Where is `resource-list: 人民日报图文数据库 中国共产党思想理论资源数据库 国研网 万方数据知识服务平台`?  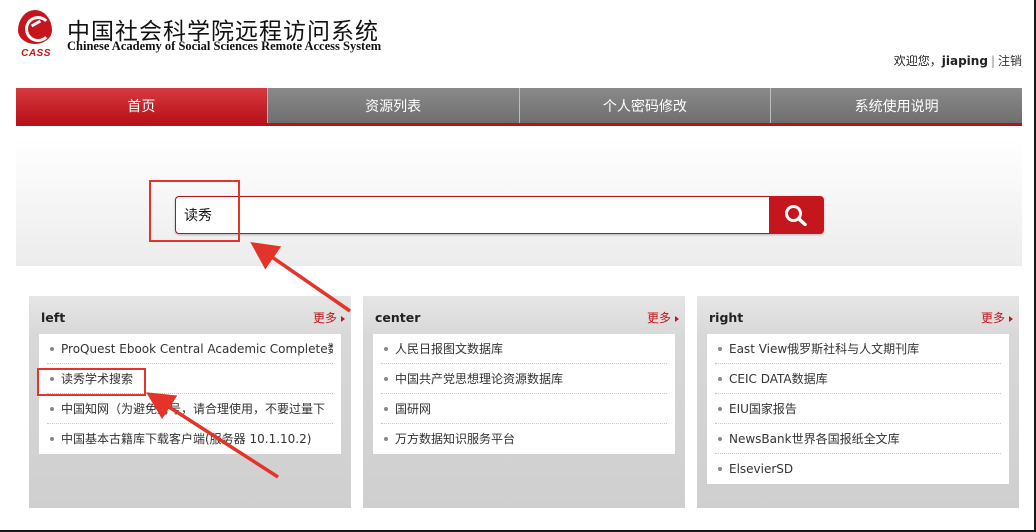 resource-list: 人民日报图文数据库 中国共产党思想理论资源数据库 国研网 万方数据知识服务平台 is located at coordinates (524, 394).